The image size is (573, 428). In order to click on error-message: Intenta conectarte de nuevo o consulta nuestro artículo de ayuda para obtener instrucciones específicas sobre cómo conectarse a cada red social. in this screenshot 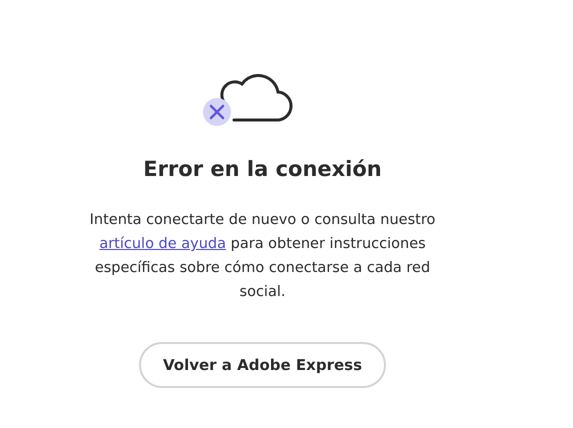, I will do `click(262, 256)`.